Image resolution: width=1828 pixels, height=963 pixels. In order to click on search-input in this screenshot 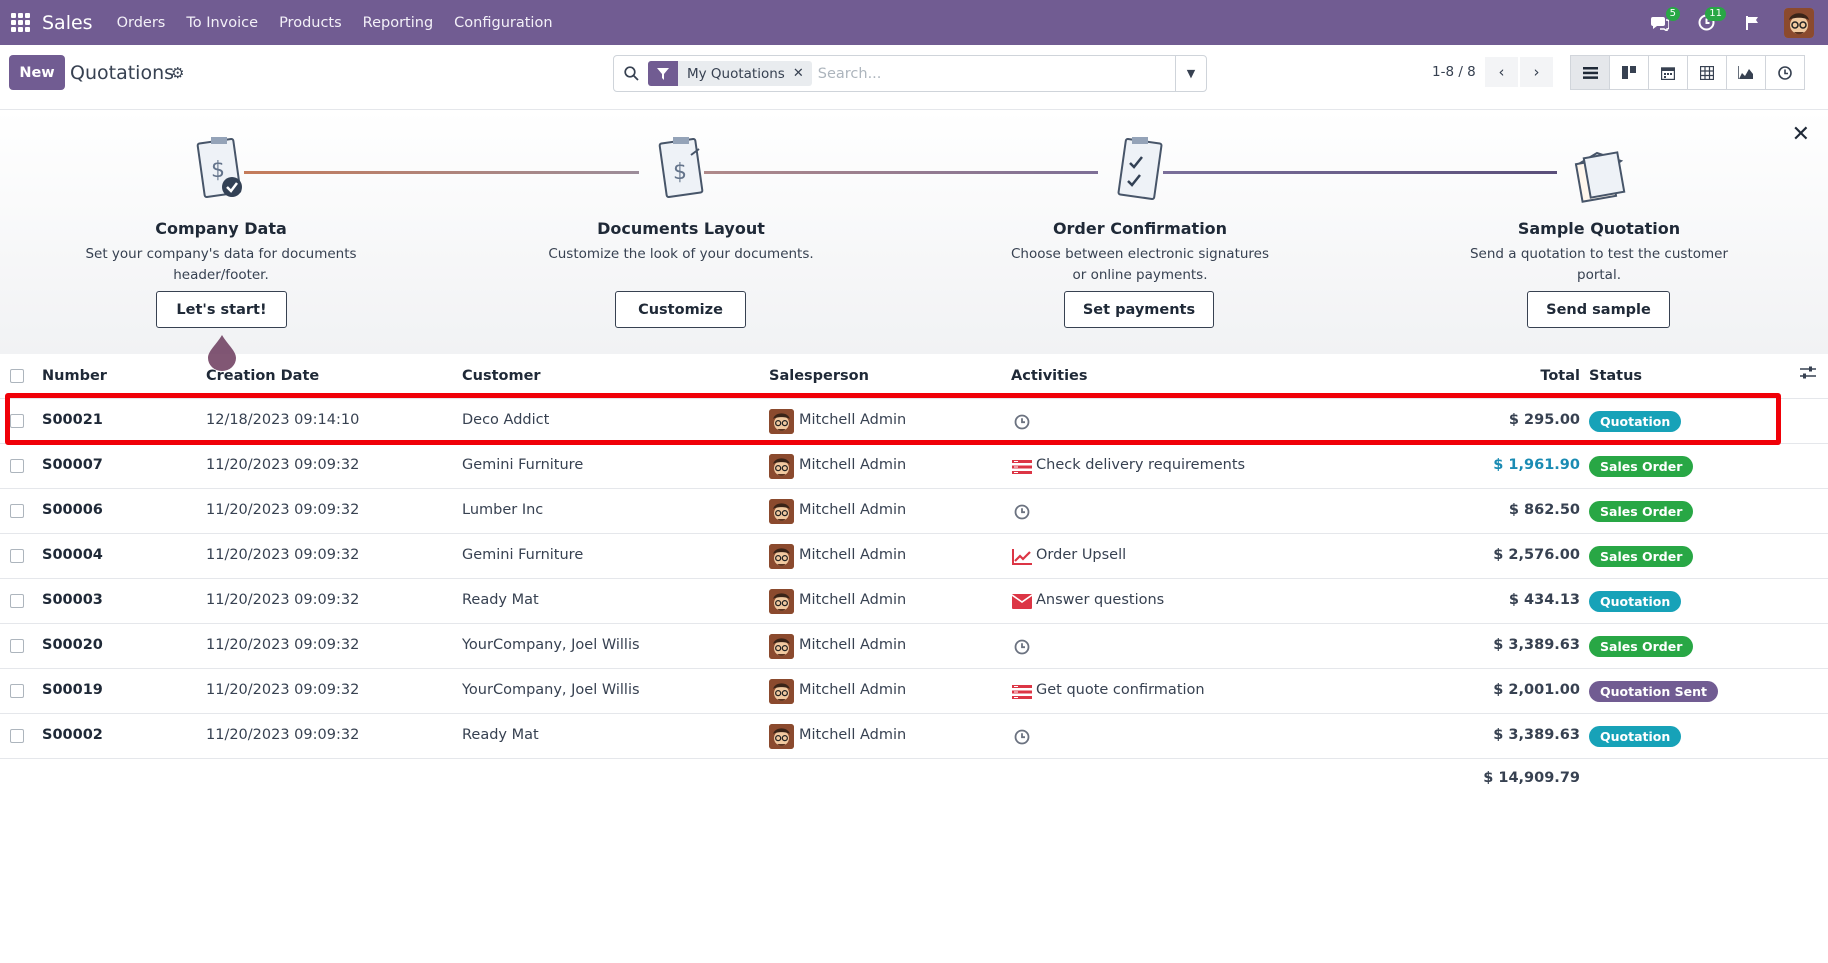, I will do `click(996, 73)`.